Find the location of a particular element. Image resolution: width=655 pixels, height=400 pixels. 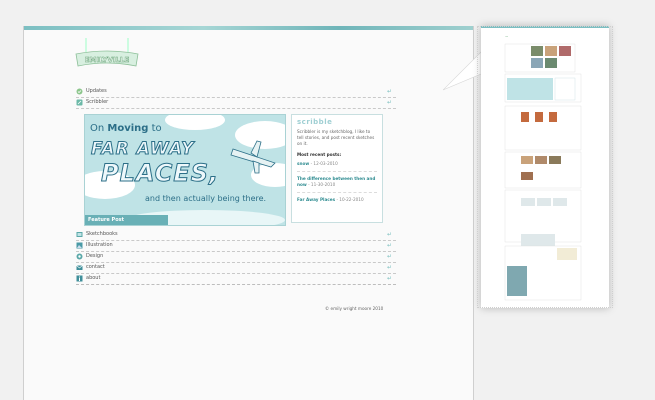

contact-icon is located at coordinates (79, 267).